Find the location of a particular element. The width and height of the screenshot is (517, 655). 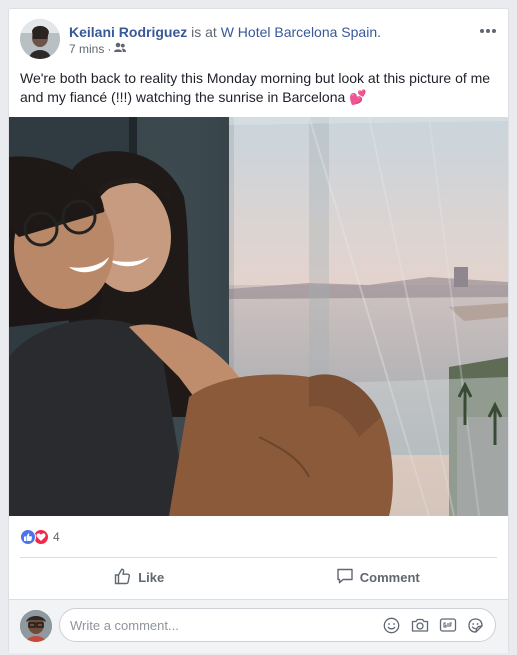

comment-input is located at coordinates (226, 625).